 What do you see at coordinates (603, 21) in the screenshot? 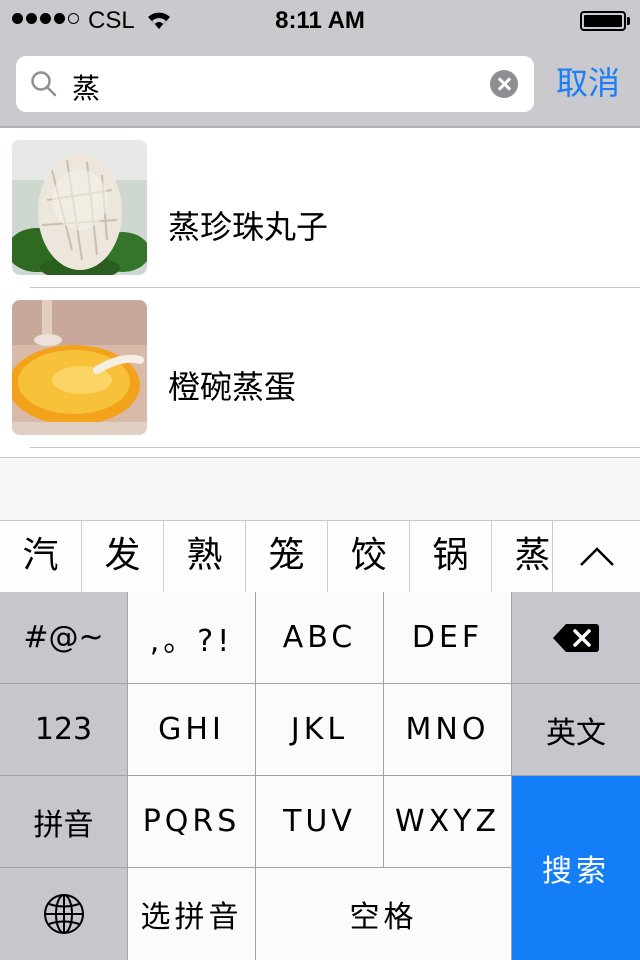
I see `battery-icon` at bounding box center [603, 21].